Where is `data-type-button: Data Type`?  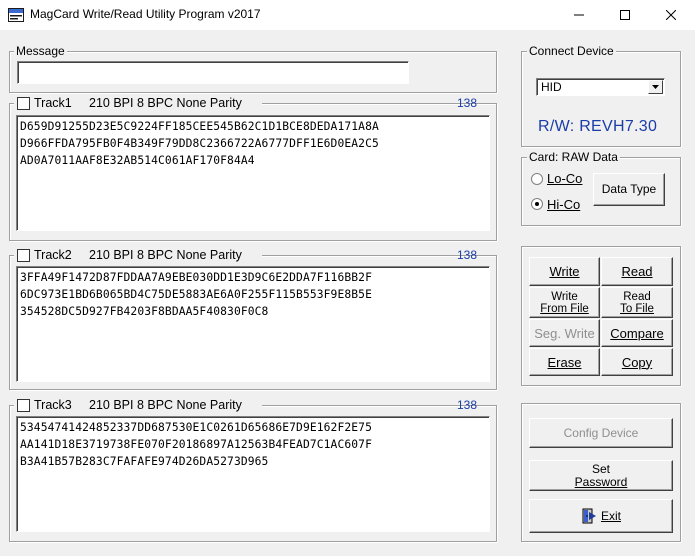 data-type-button: Data Type is located at coordinates (629, 189).